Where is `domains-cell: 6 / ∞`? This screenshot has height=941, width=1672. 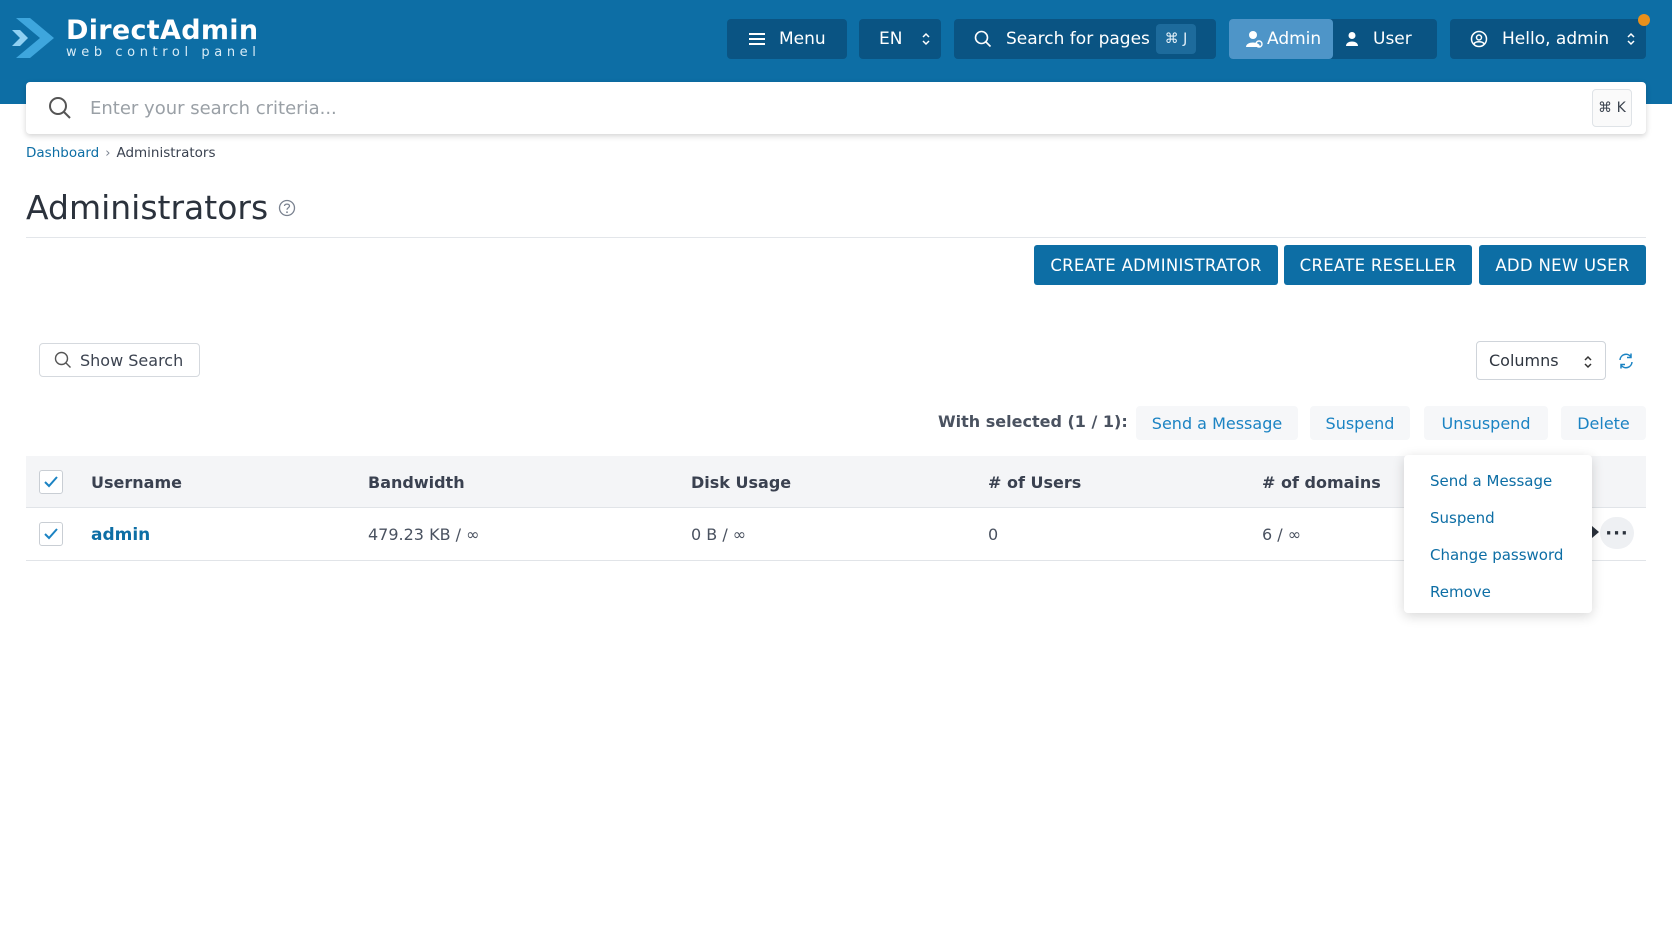 domains-cell: 6 / ∞ is located at coordinates (1282, 534).